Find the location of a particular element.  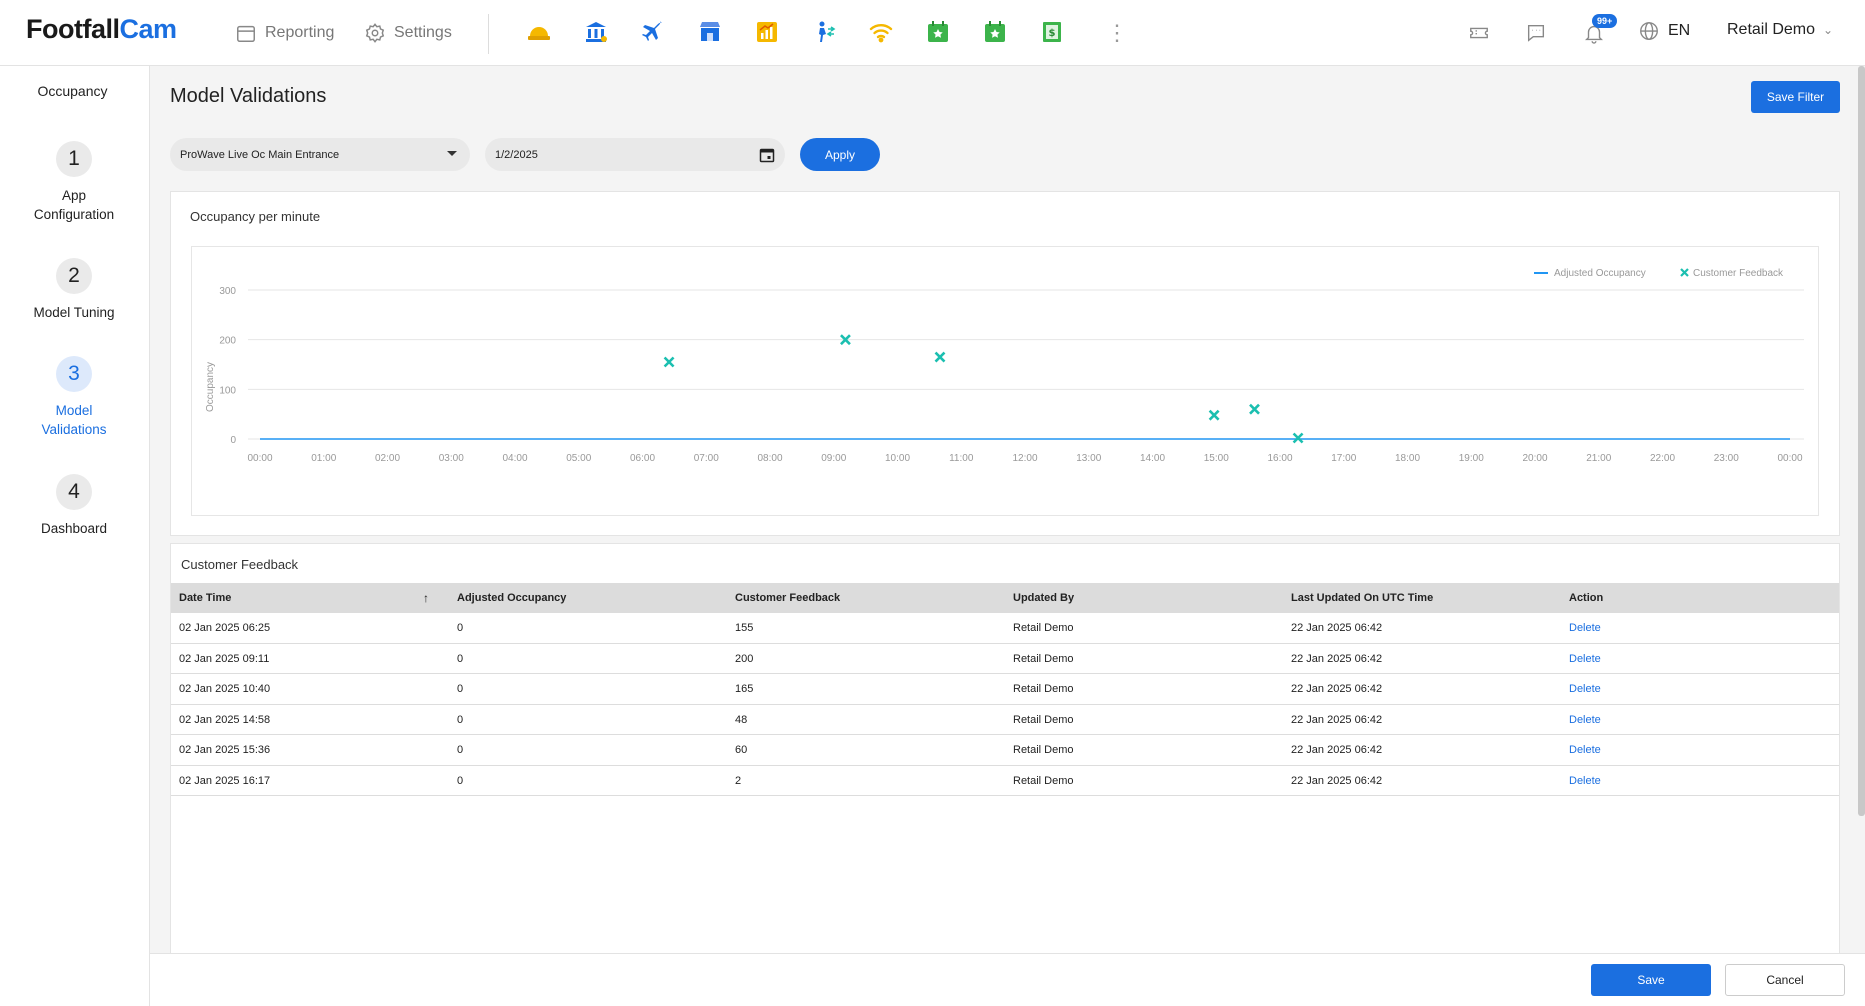

table-cell: 02 Jan 2025 09:11 is located at coordinates (224, 658).